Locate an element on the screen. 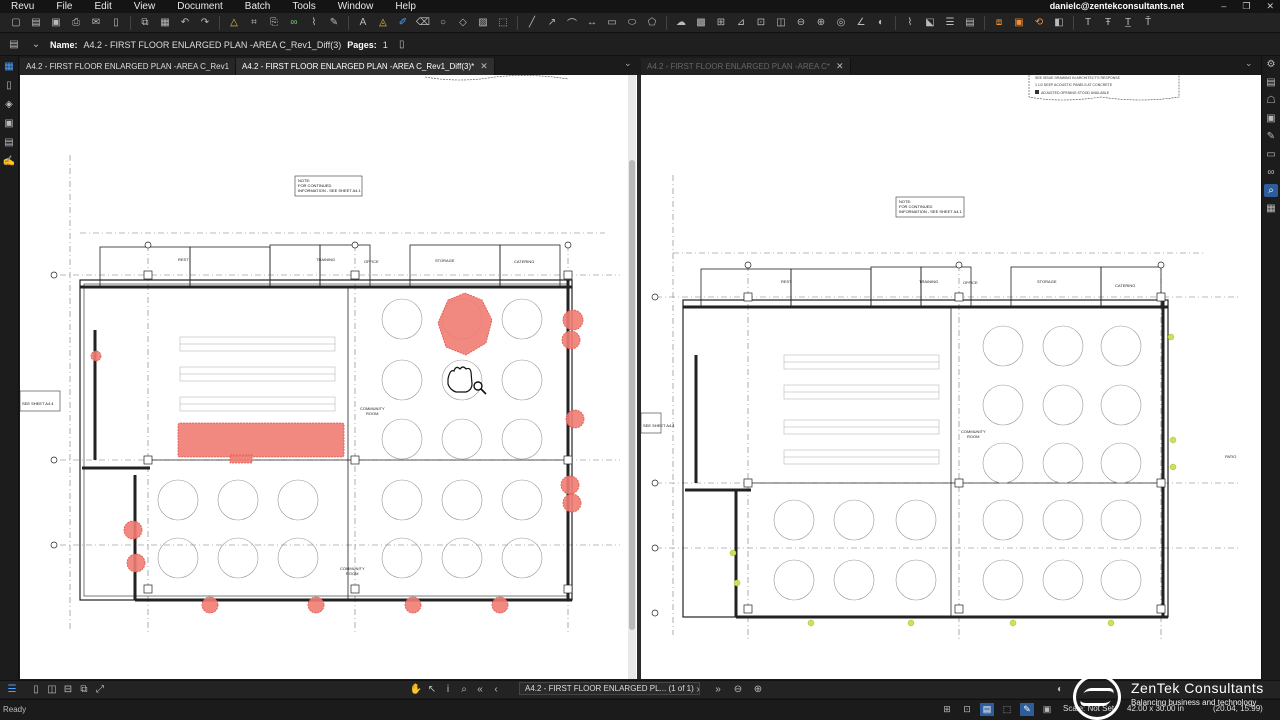 Image resolution: width=1280 pixels, height=720 pixels. back-view-icon: ⊖ is located at coordinates (738, 689).